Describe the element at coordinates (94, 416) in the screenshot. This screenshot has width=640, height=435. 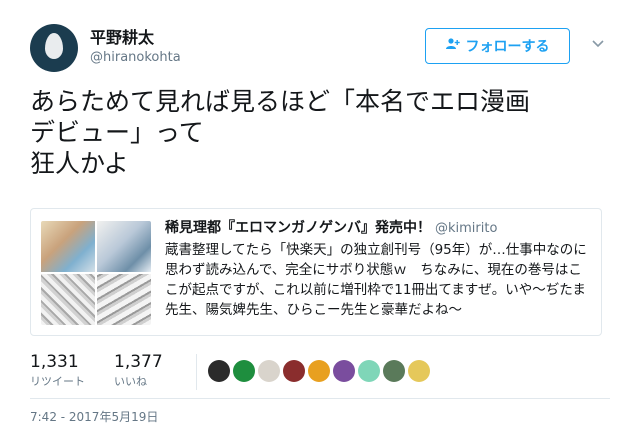
I see `tweet-timestamp: 7:42 - 2017年5月19日` at that location.